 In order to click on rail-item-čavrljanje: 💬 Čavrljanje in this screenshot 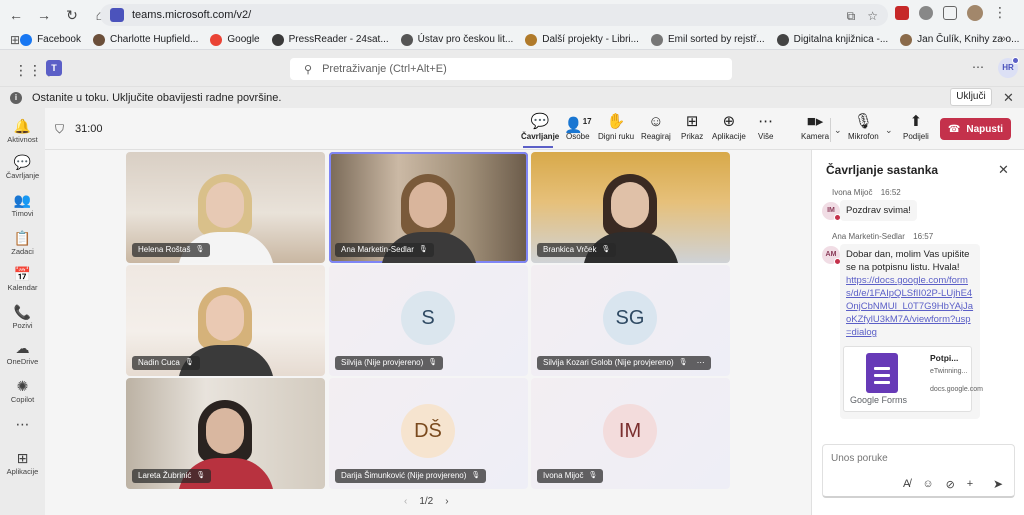, I will do `click(22, 167)`.